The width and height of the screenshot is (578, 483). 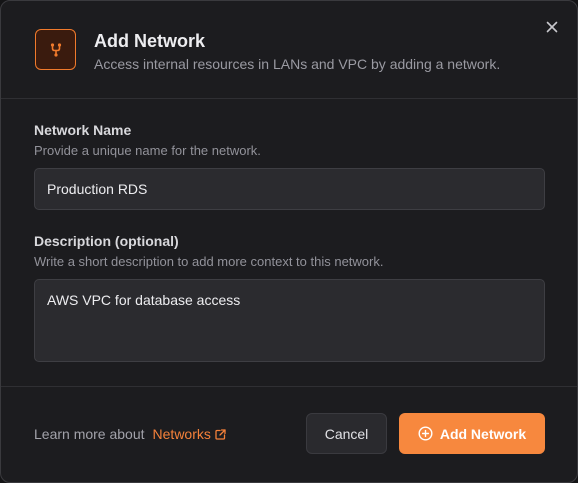 I want to click on add-network-button-label: Add Network, so click(x=483, y=433).